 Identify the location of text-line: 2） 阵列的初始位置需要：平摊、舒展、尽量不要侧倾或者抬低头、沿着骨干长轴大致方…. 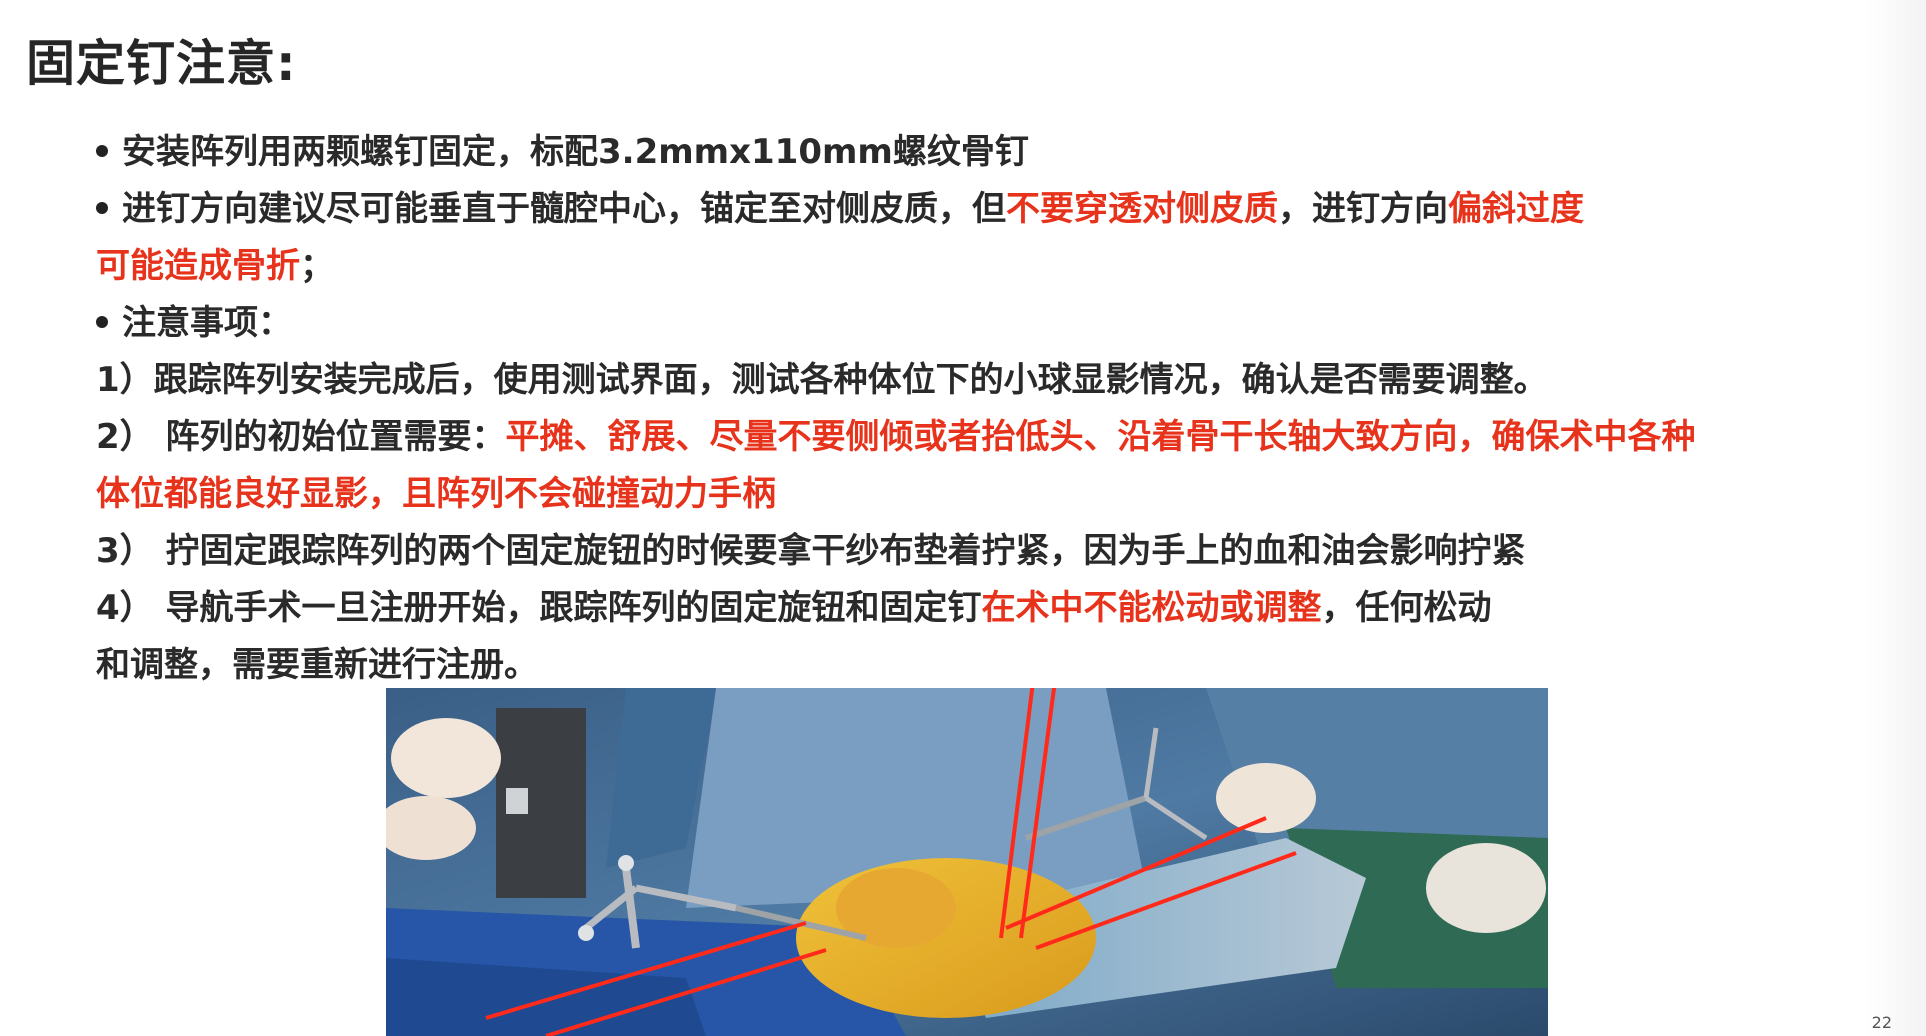
(986, 437).